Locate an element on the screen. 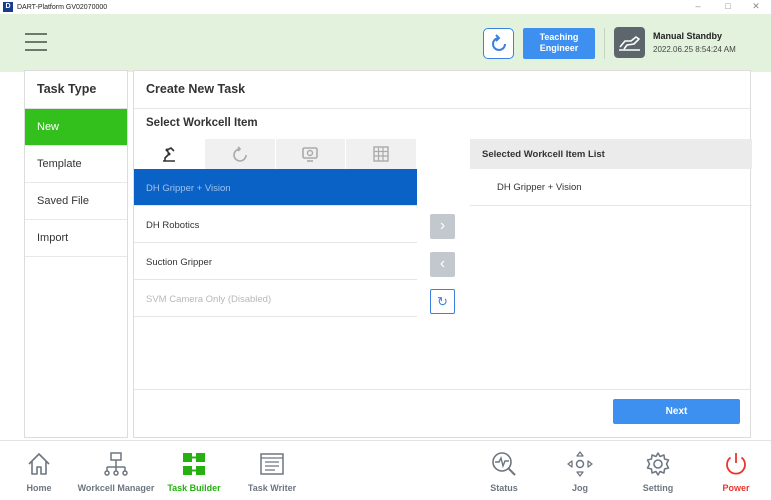 This screenshot has width=771, height=500. nav-label: Jog is located at coordinates (579, 488).